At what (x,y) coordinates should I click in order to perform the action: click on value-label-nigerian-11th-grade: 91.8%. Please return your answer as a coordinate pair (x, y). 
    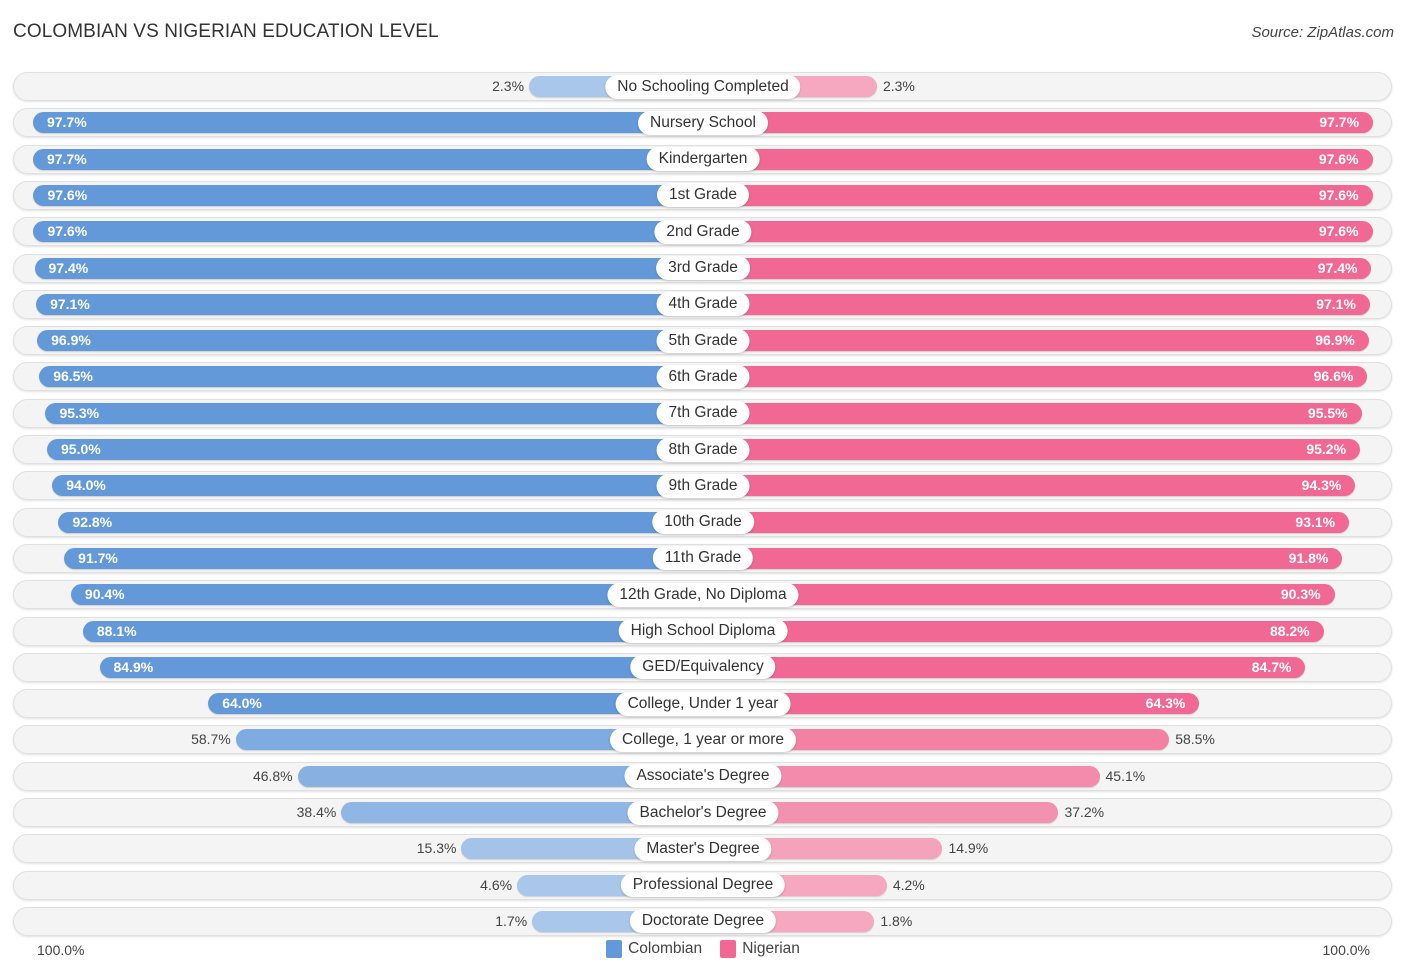
    Looking at the image, I should click on (1308, 557).